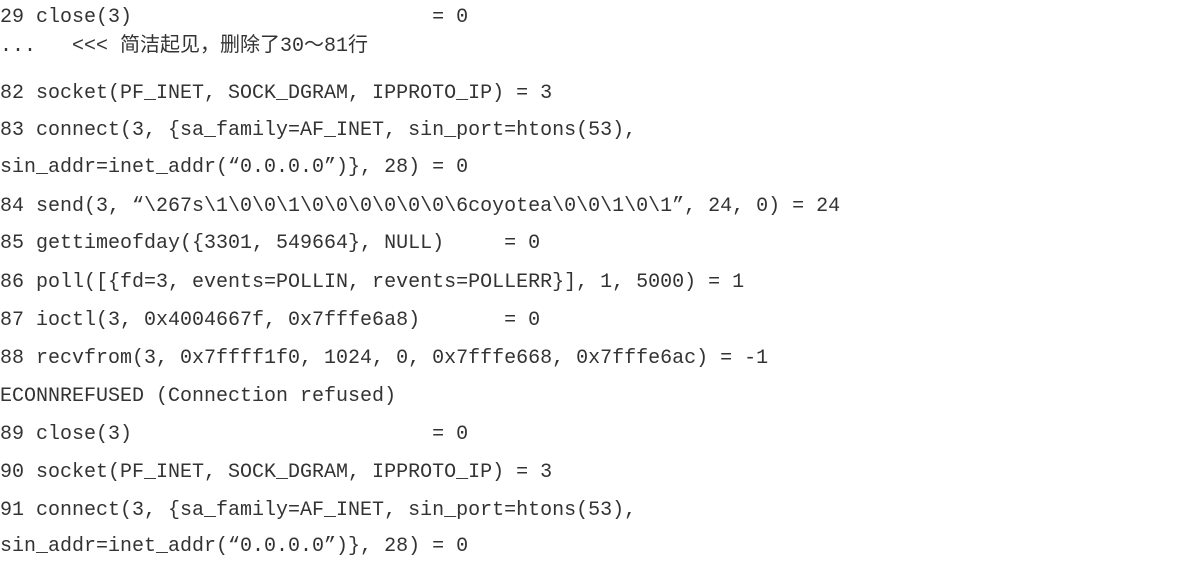 The image size is (1196, 562). I want to click on code-line: 29 close(3) = 0, so click(234, 17).